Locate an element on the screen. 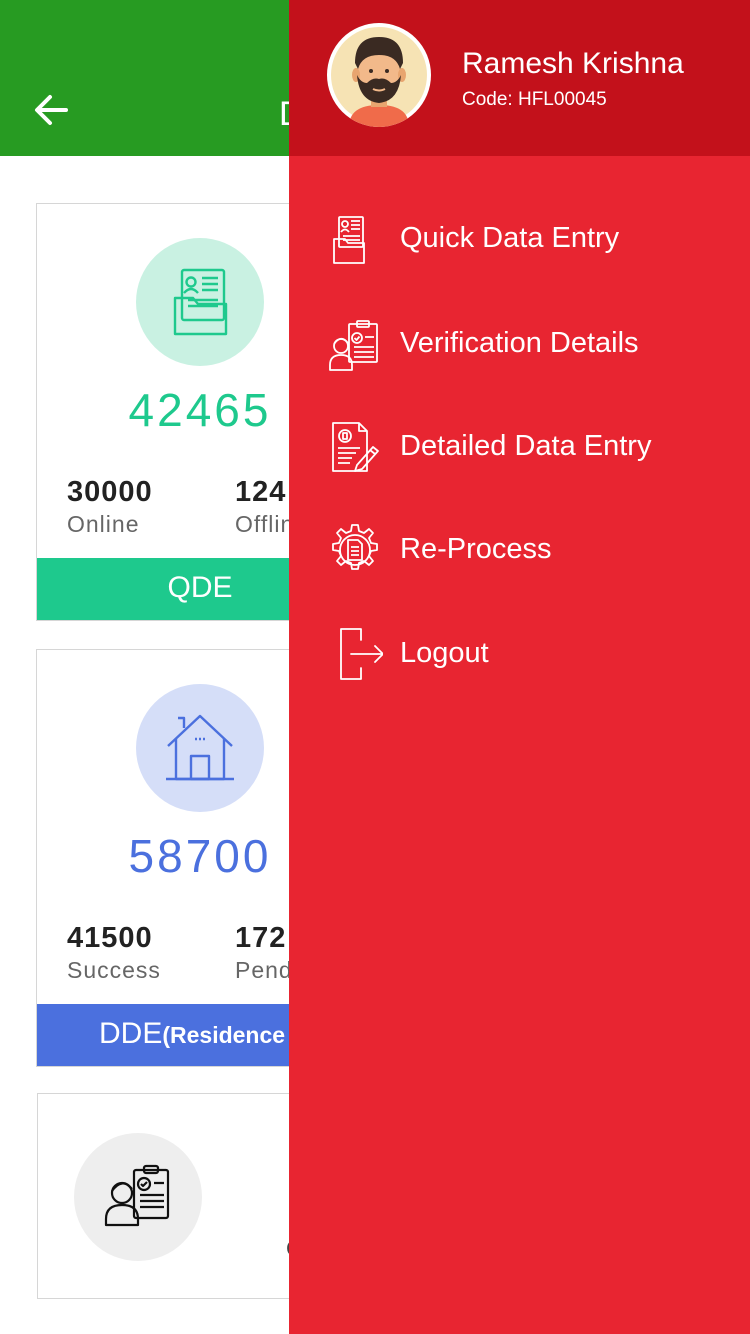  drawer-header: Ramesh Krishna Code: HFL00045 is located at coordinates (519, 78).